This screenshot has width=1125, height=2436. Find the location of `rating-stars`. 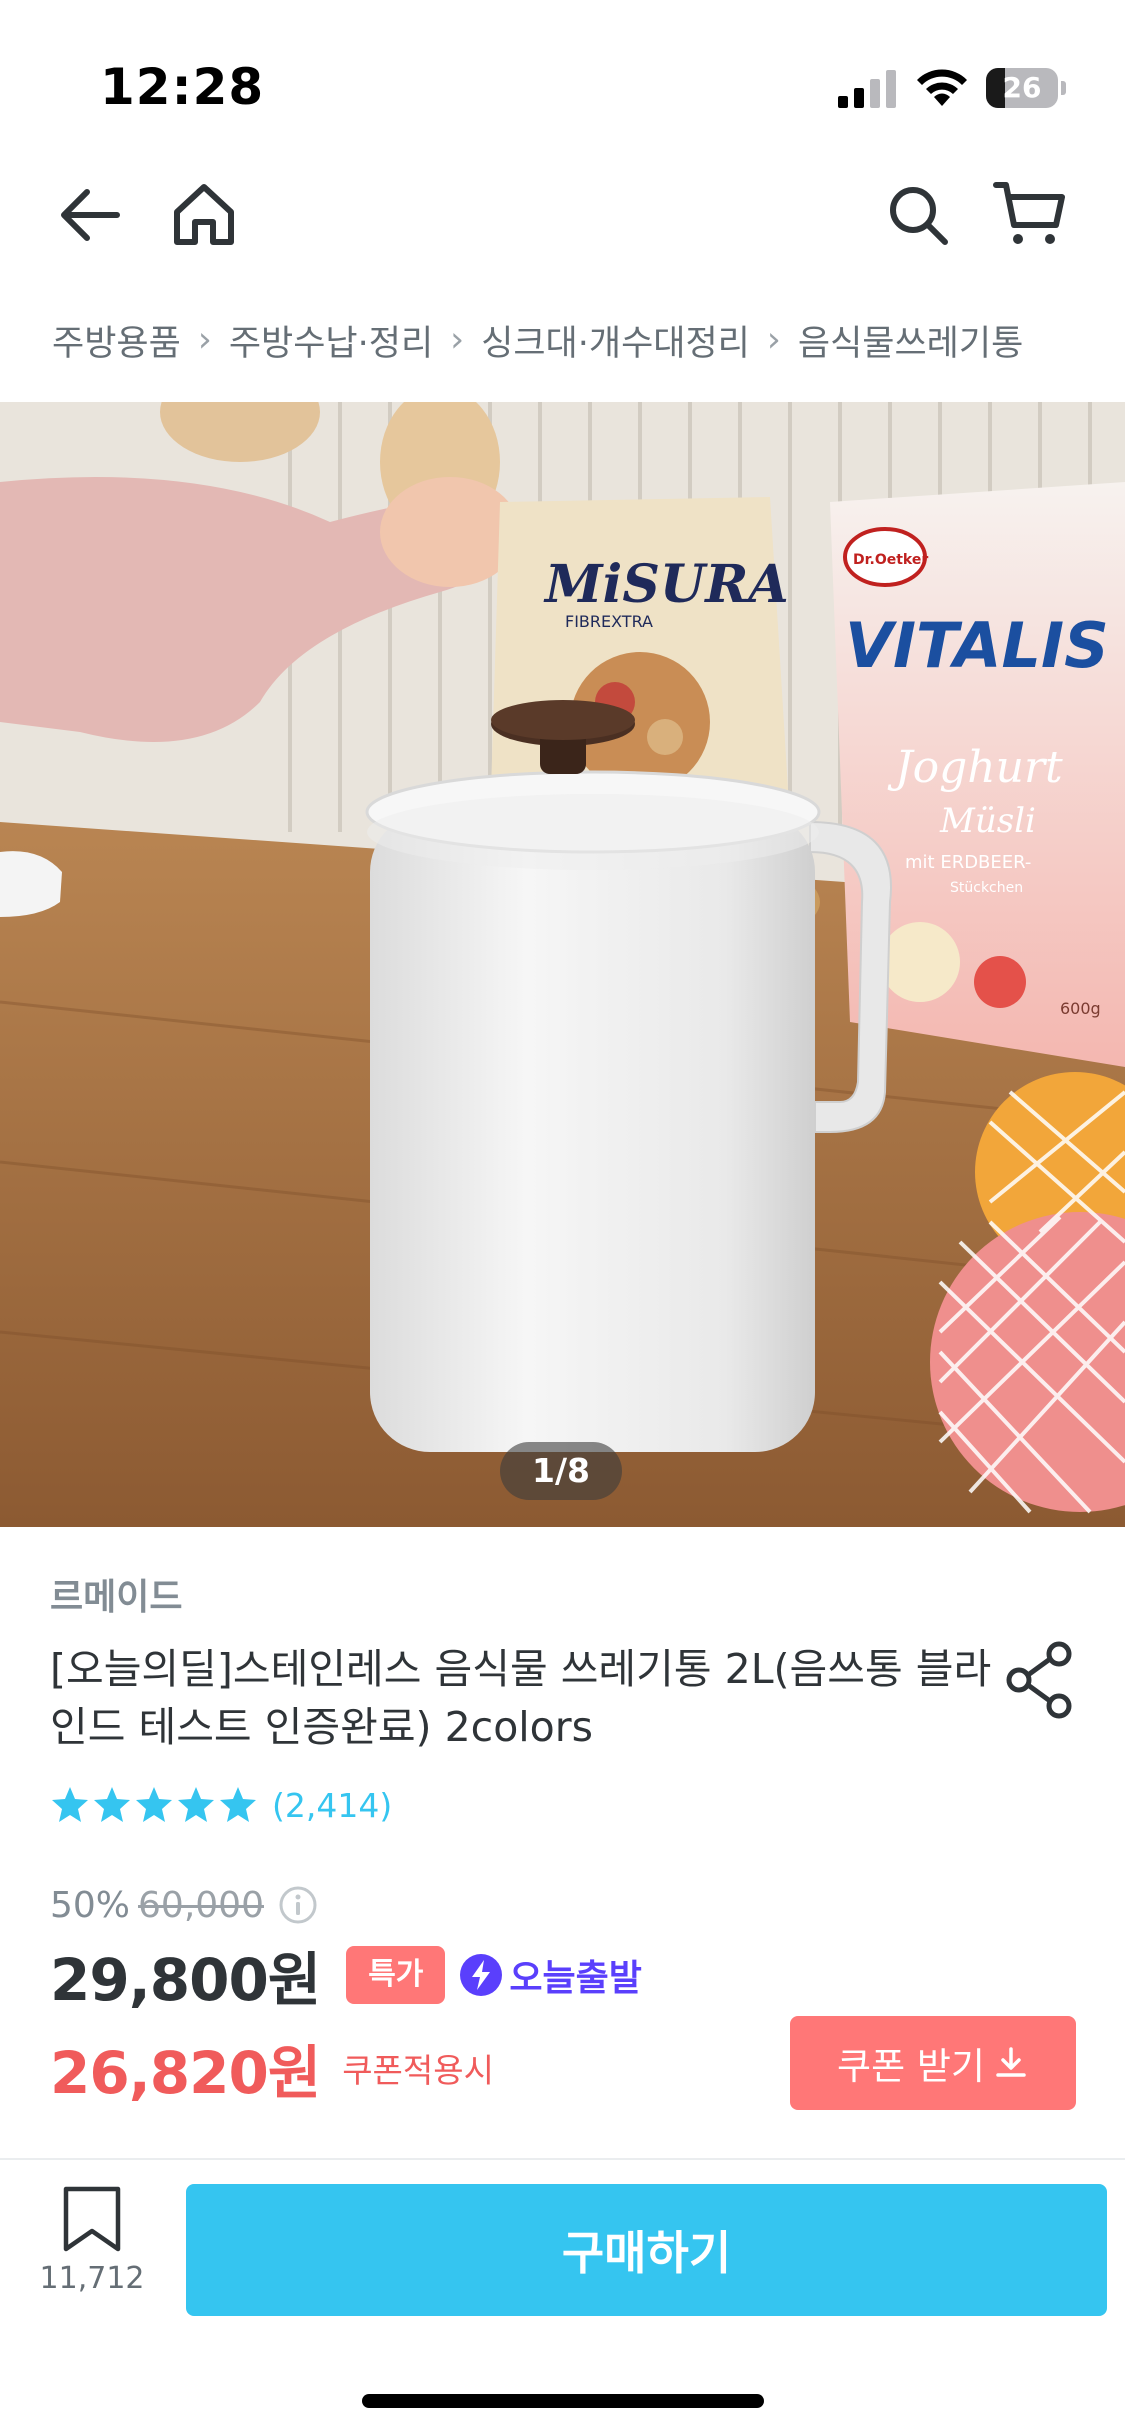

rating-stars is located at coordinates (154, 1805).